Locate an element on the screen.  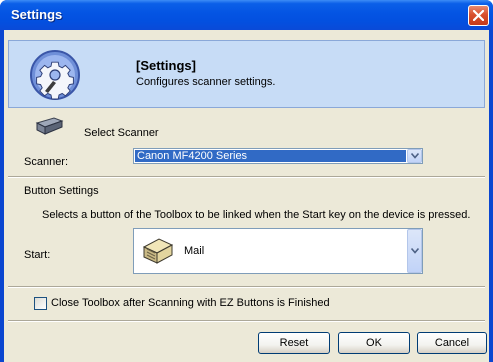
start-select-value: Mail is located at coordinates (194, 251).